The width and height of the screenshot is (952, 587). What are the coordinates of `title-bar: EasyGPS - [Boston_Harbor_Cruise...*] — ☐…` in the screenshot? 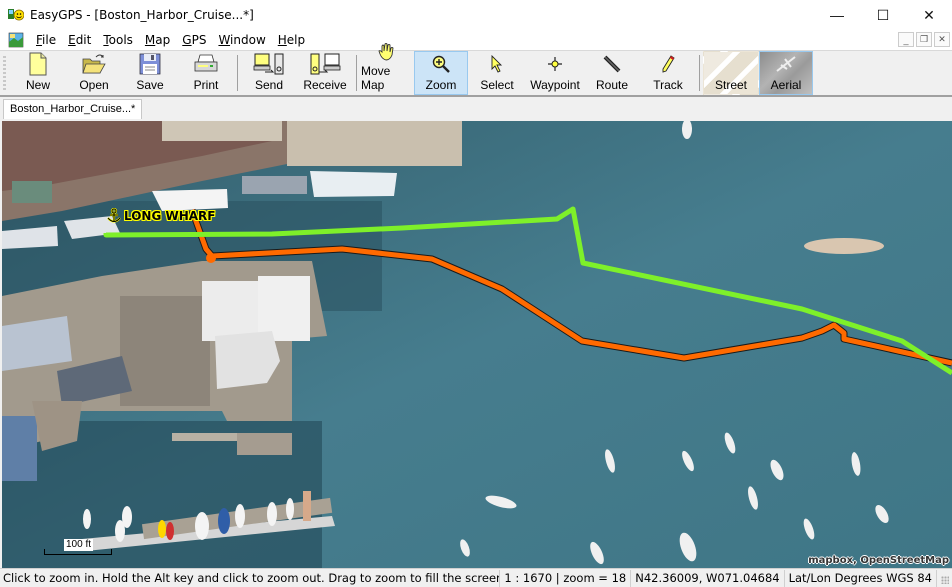 It's located at (476, 15).